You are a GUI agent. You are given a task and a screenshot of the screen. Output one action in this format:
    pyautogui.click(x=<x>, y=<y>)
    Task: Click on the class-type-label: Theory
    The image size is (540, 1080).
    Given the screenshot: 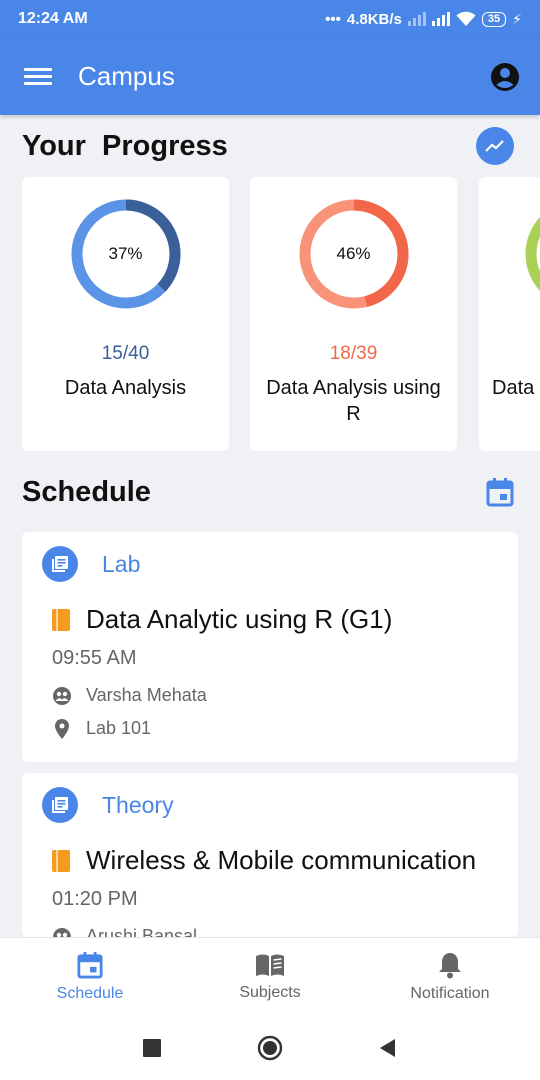 What is the action you would take?
    pyautogui.click(x=138, y=804)
    